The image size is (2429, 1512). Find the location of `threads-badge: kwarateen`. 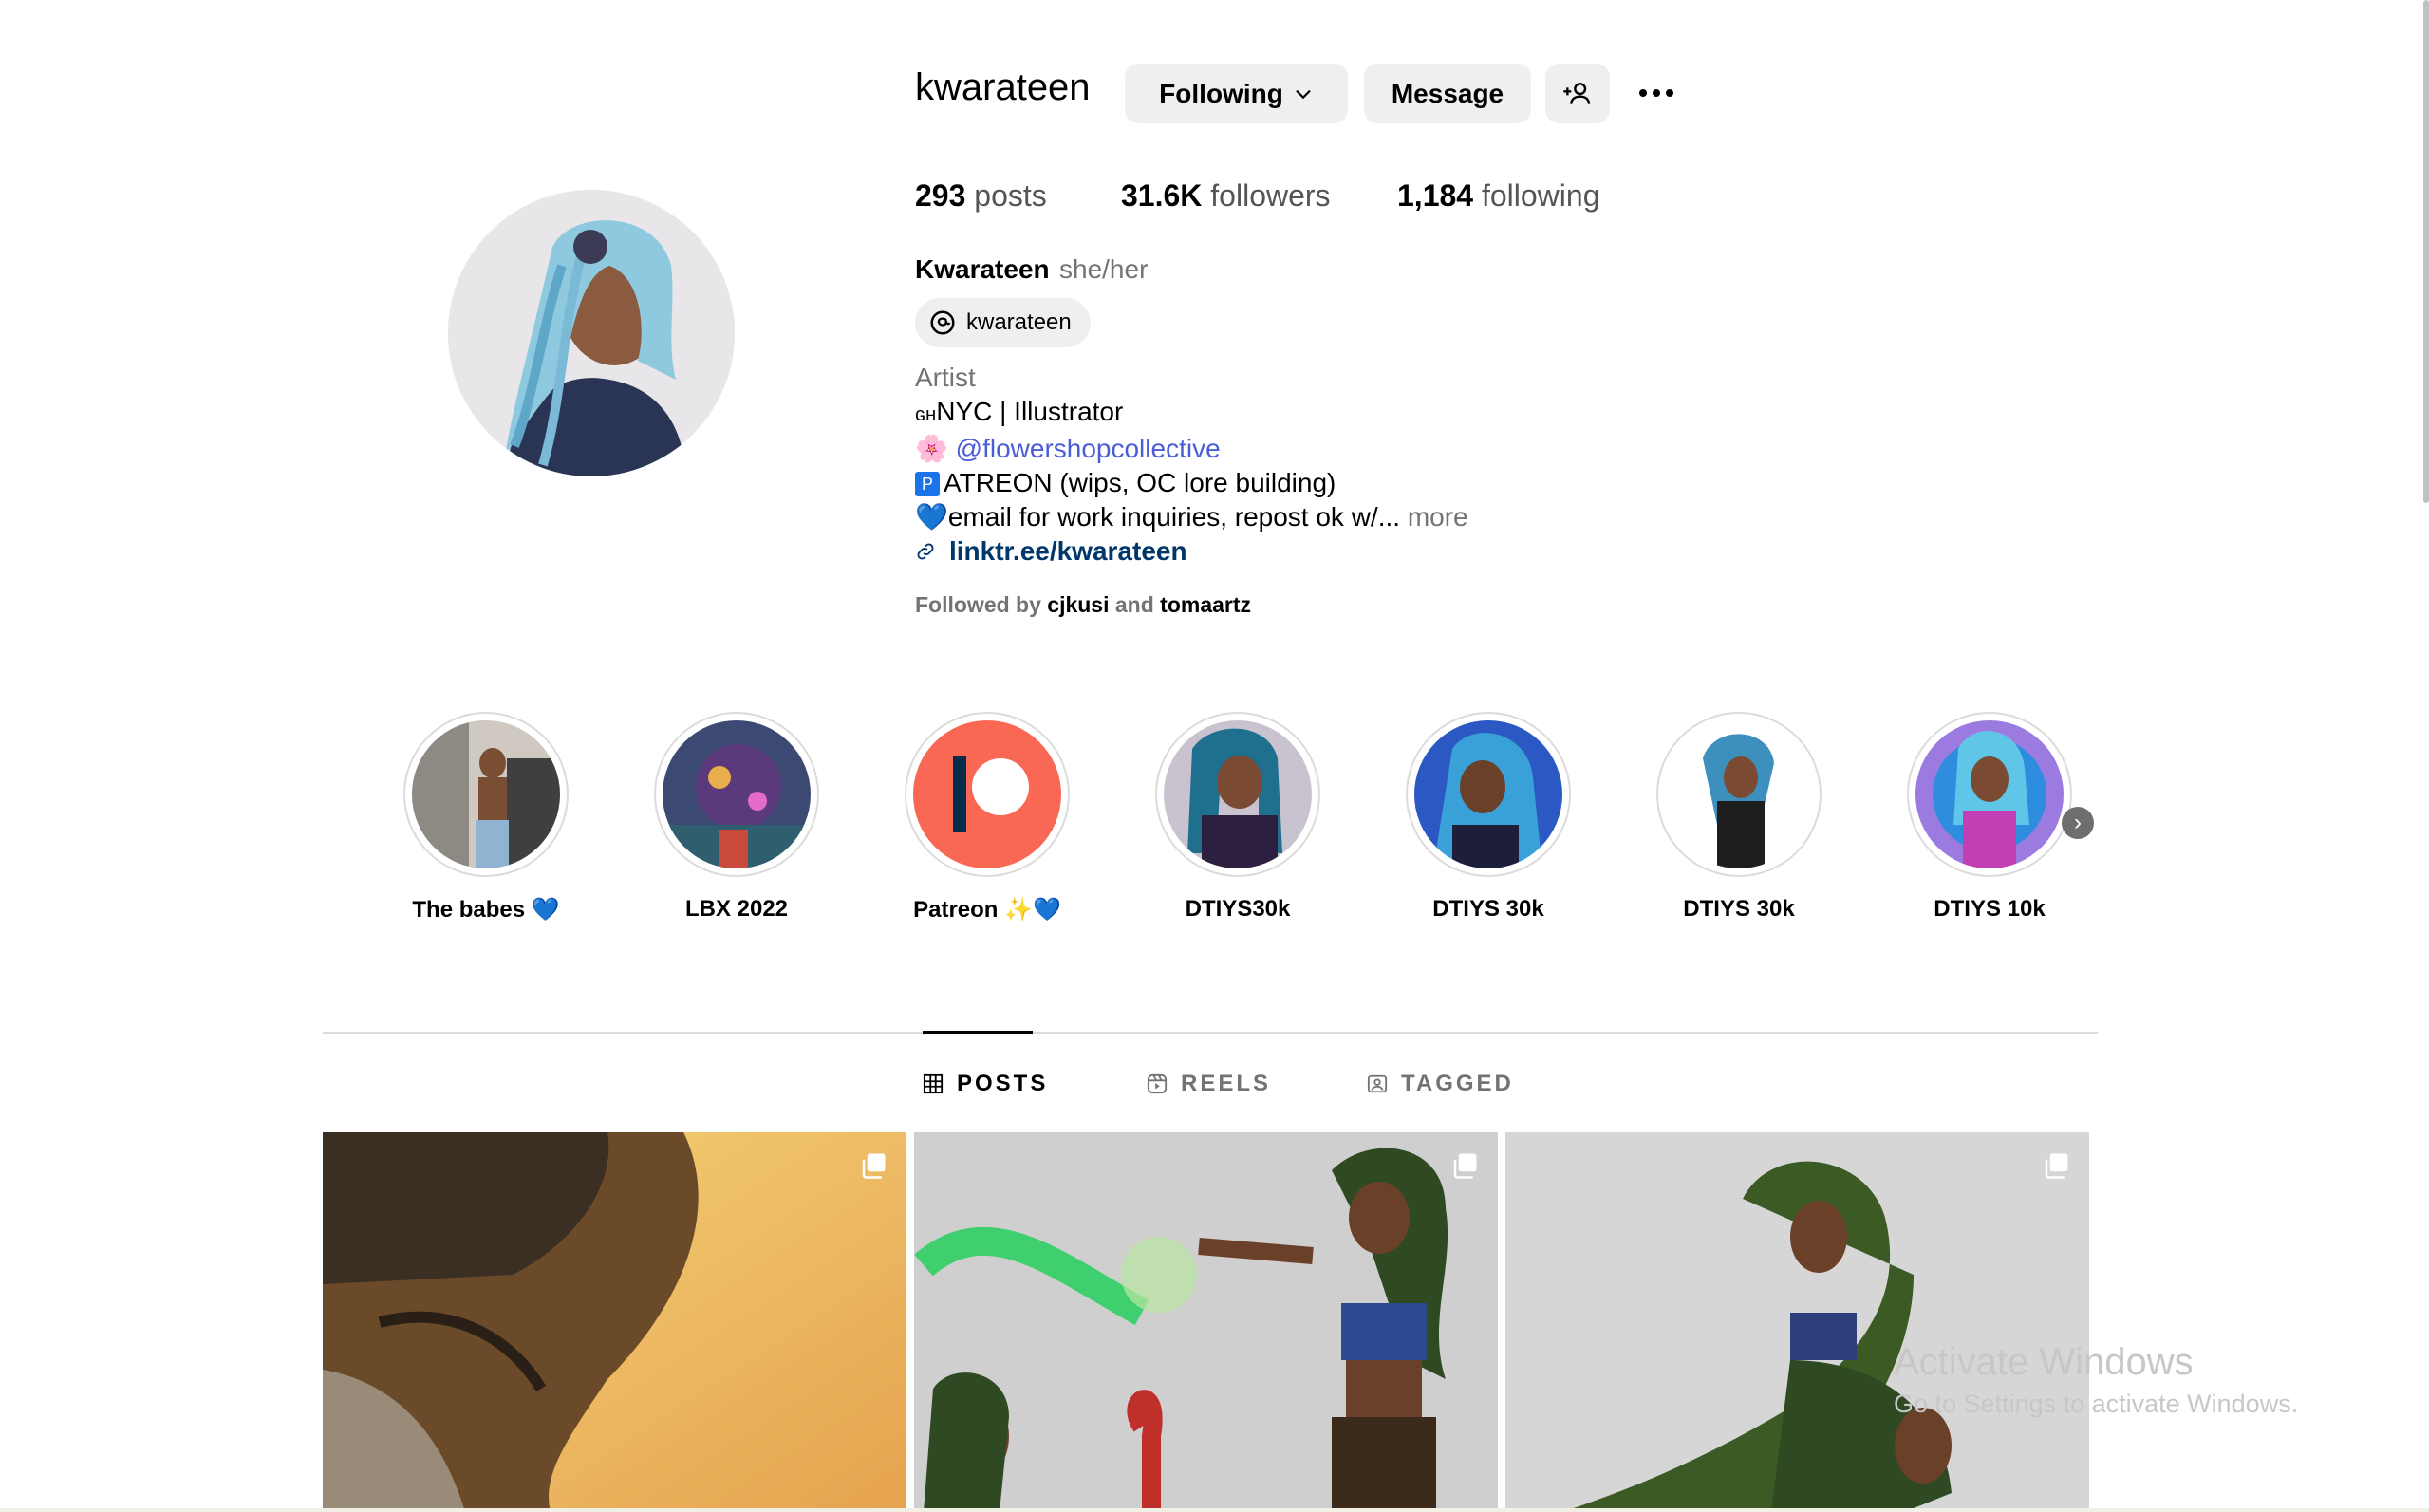

threads-badge: kwarateen is located at coordinates (1003, 322).